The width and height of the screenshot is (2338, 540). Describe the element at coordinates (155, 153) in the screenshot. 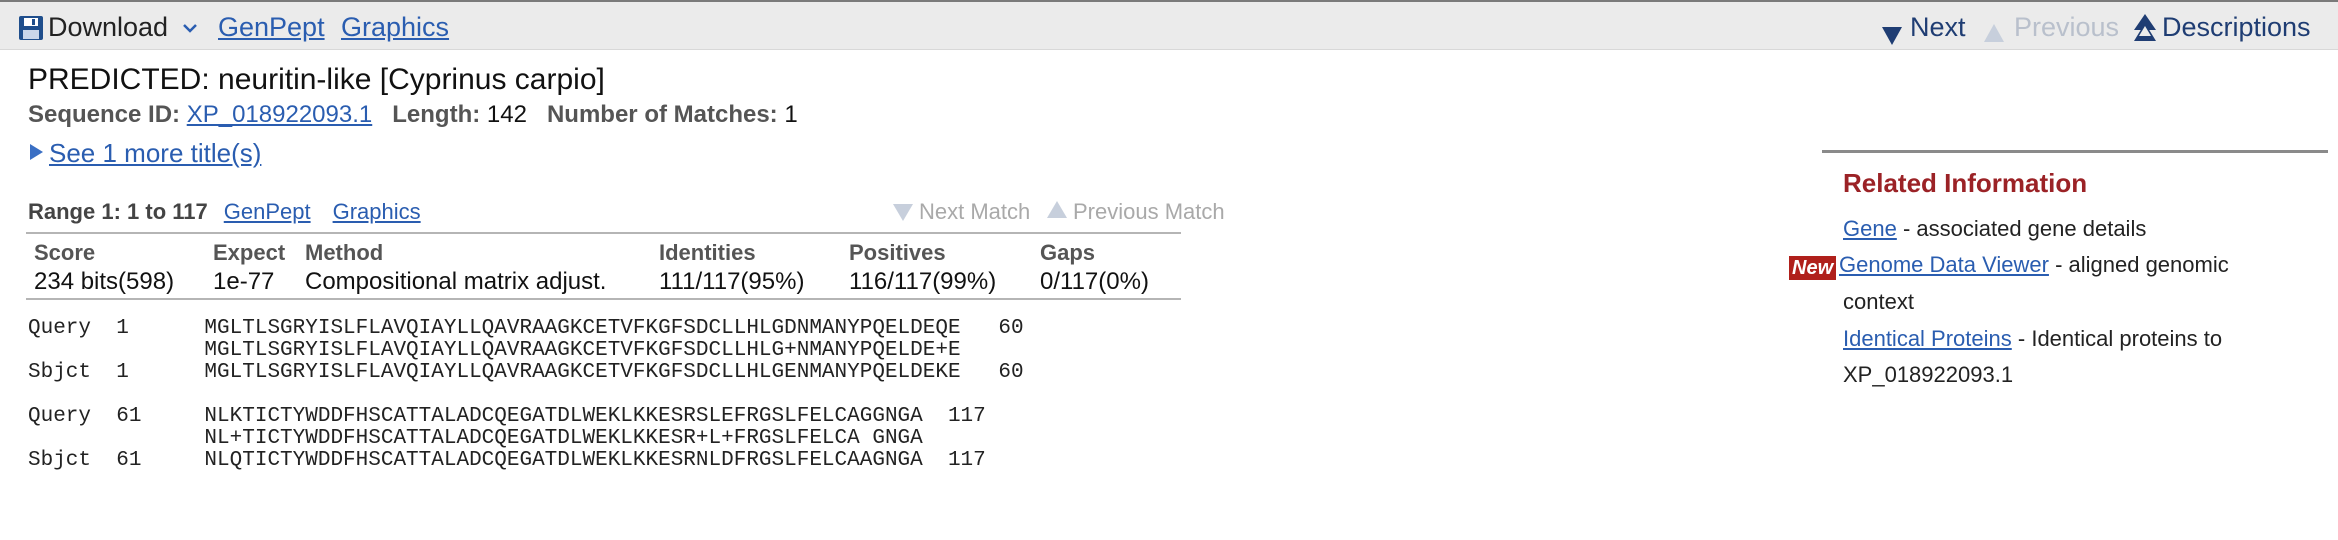

I see `see-more-titles-link: See 1 more title(s)` at that location.